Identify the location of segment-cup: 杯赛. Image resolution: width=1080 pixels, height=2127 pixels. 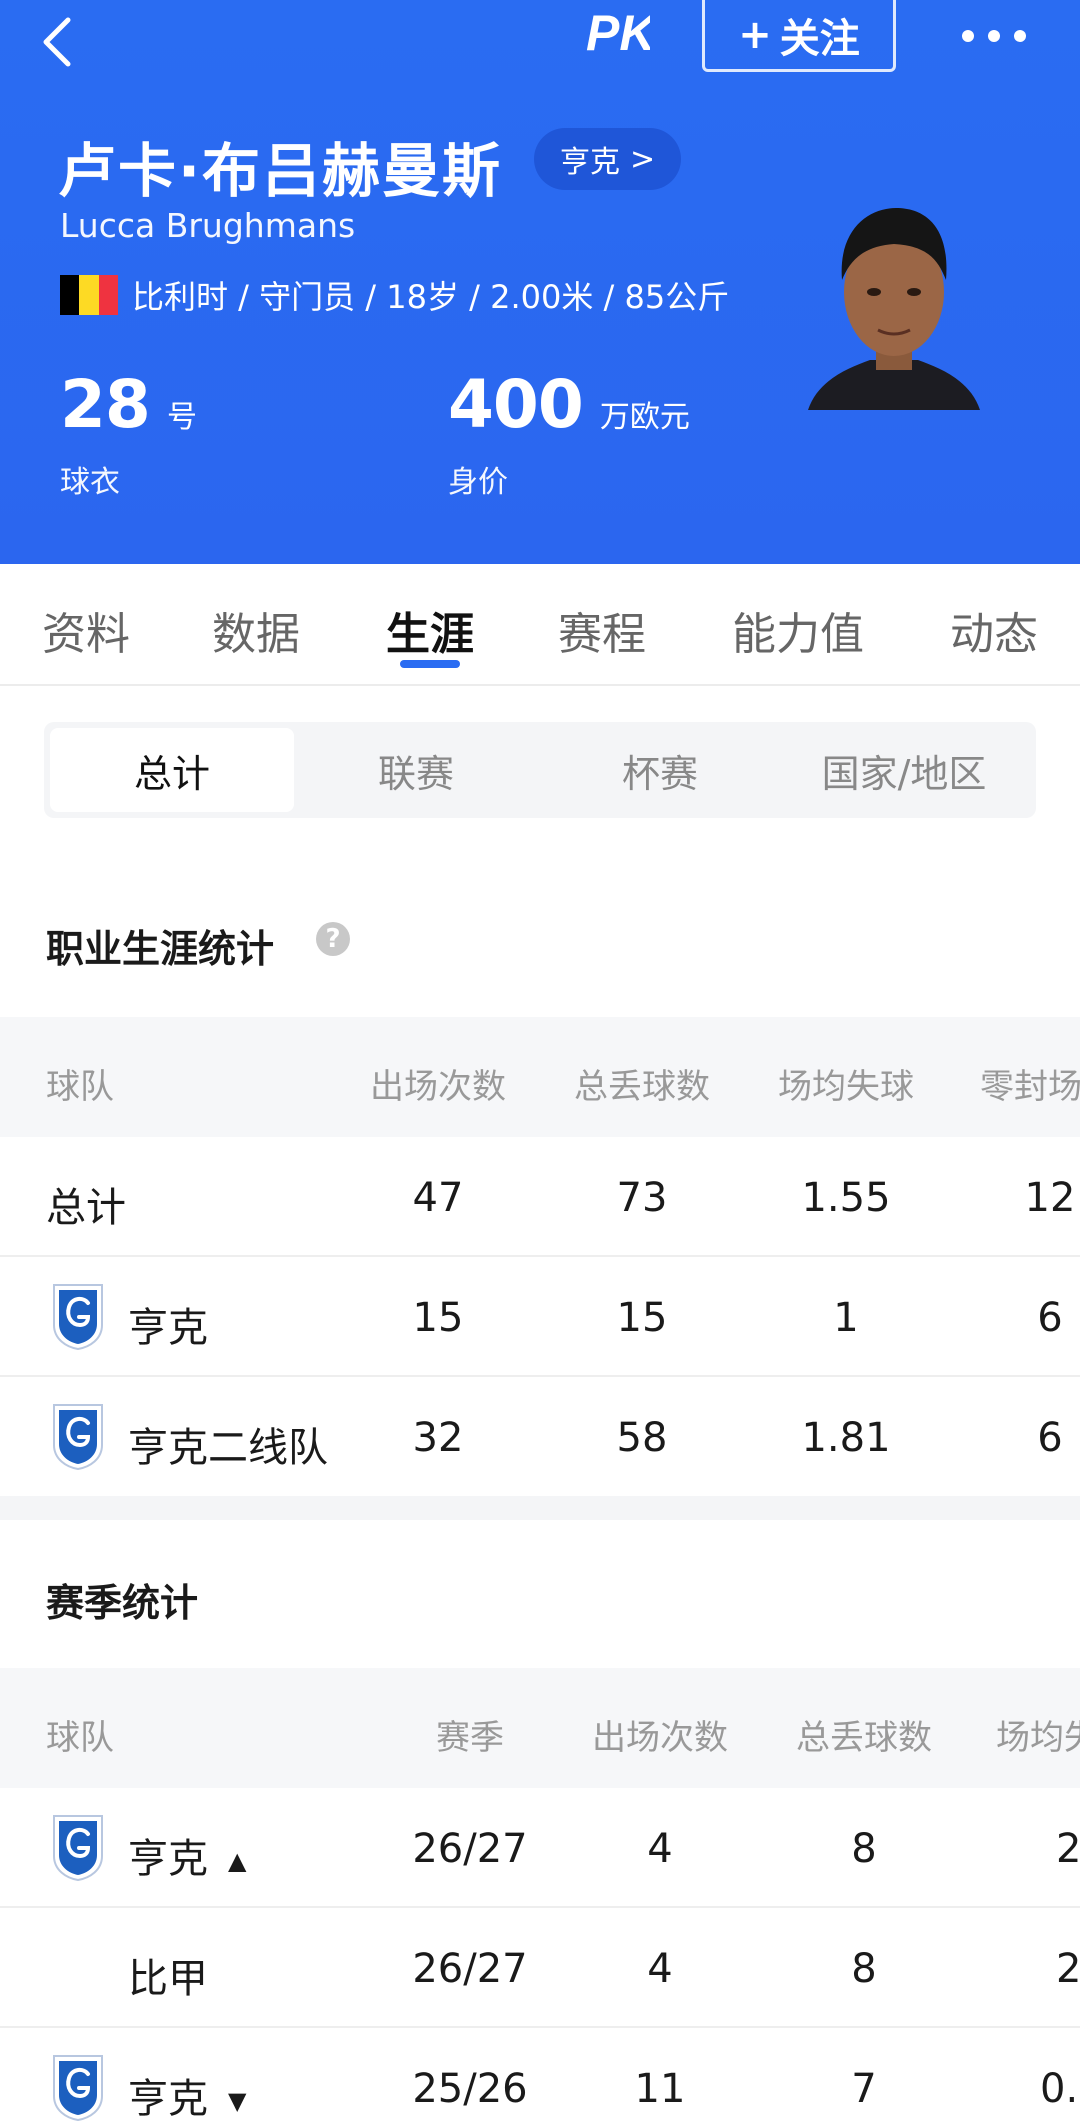
(660, 770).